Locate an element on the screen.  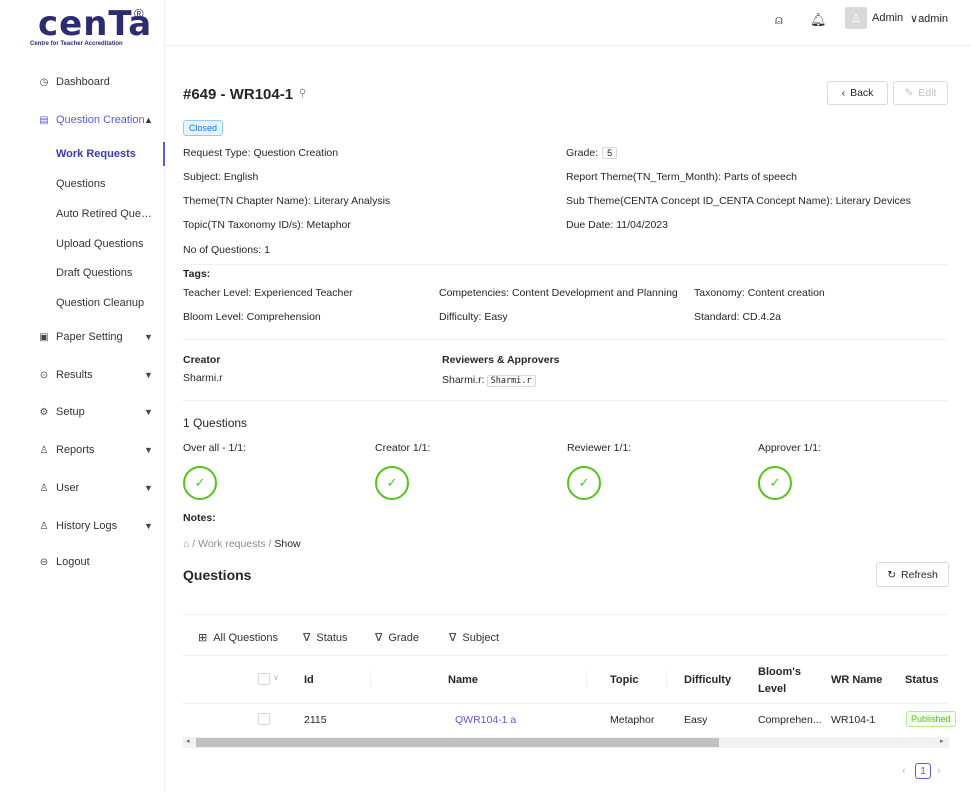
column-header-topic: Topic is located at coordinates (624, 680).